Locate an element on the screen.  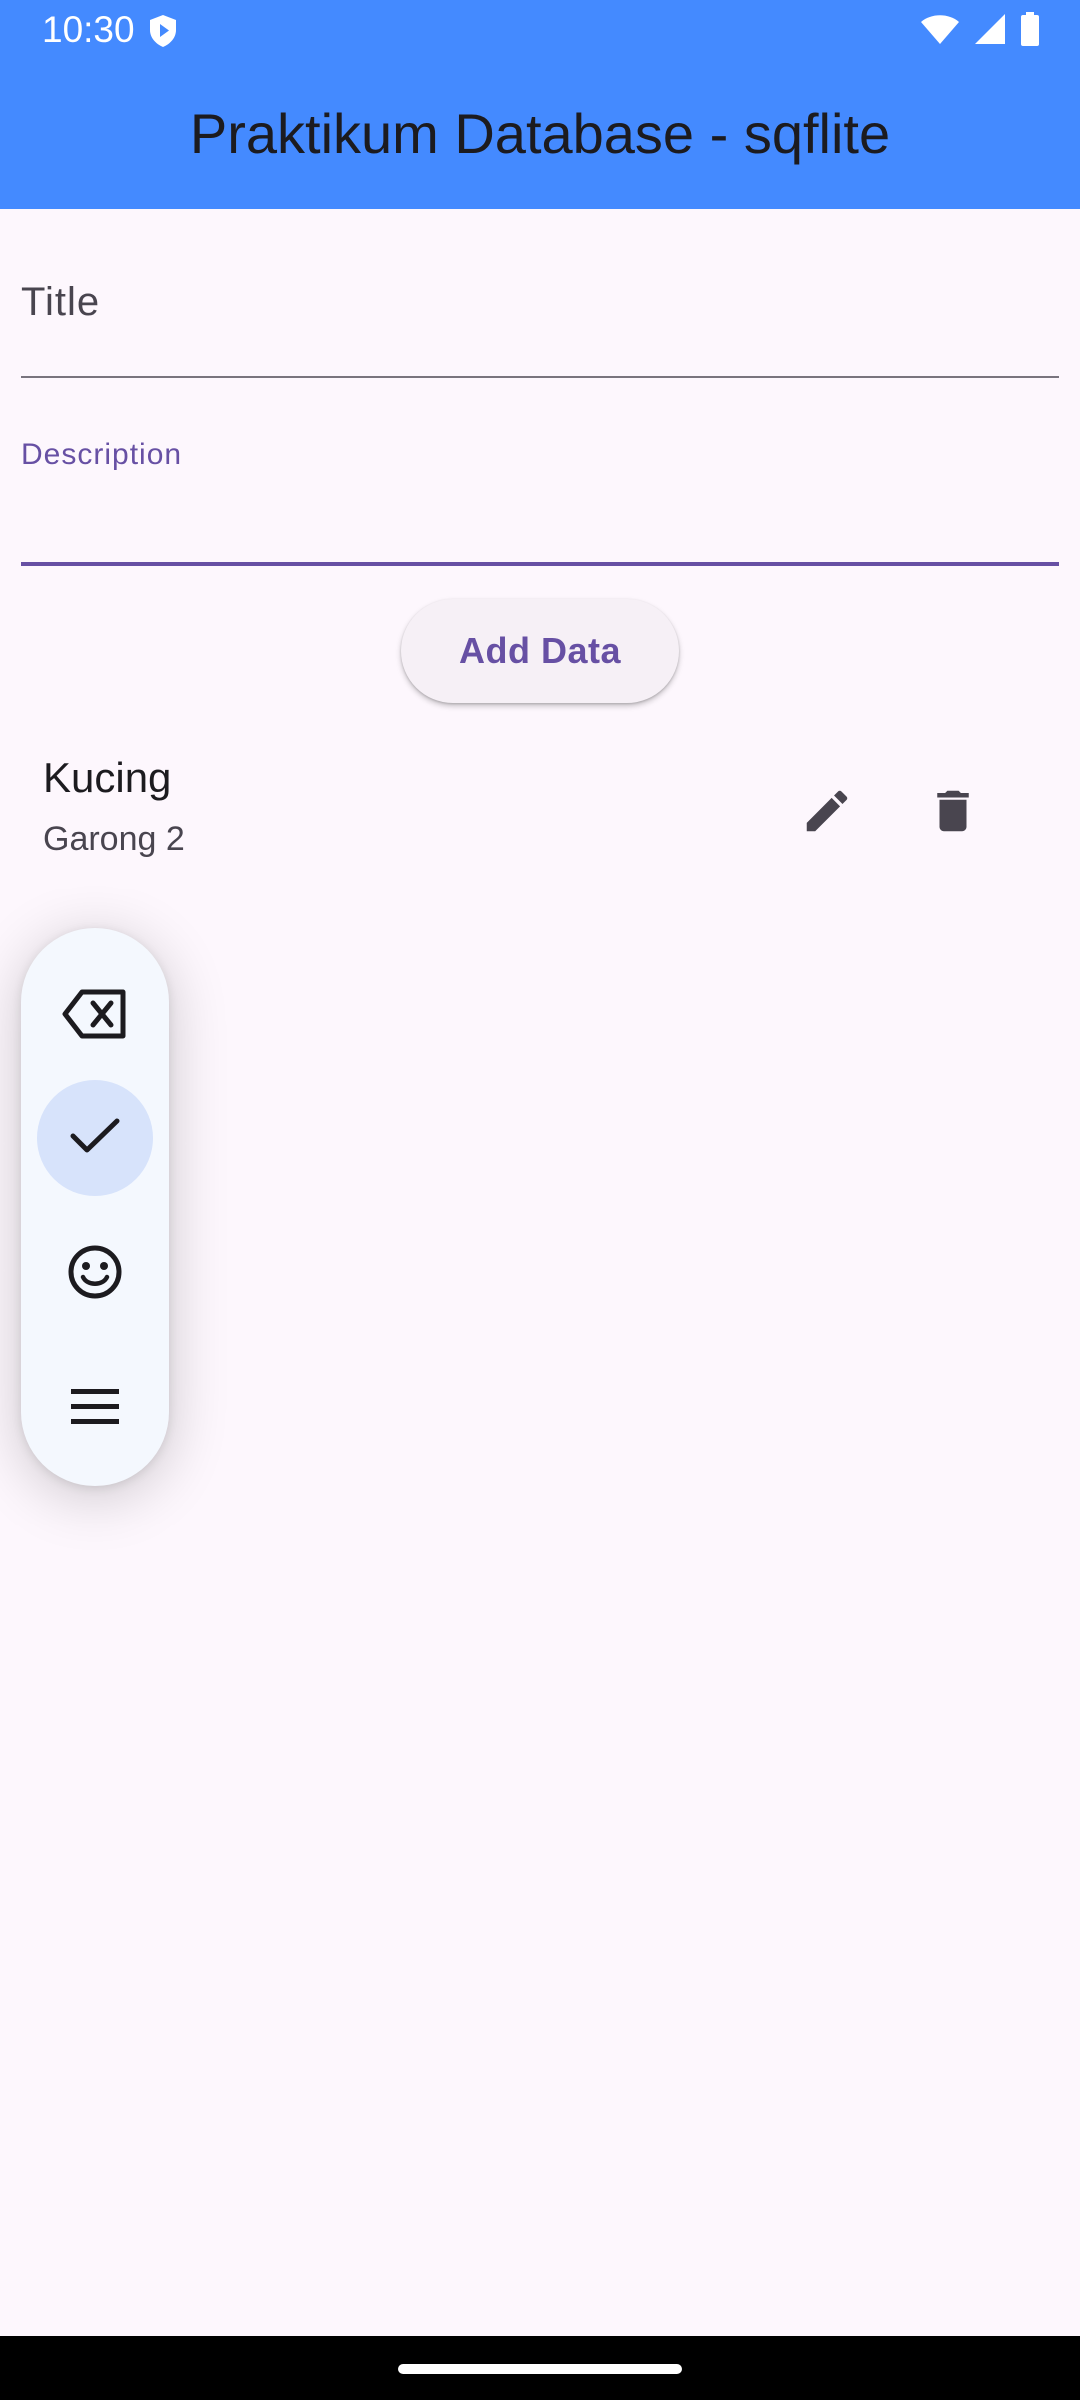
title-field: Title is located at coordinates (540, 319).